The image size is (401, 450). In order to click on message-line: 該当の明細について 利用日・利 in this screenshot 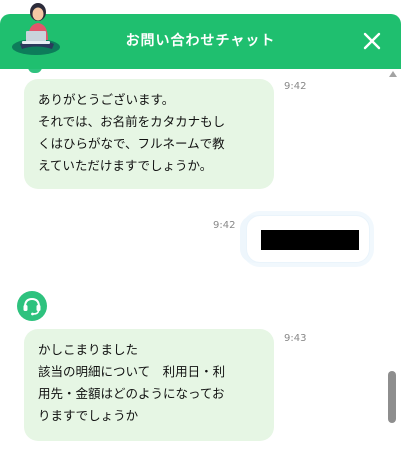, I will do `click(132, 371)`.